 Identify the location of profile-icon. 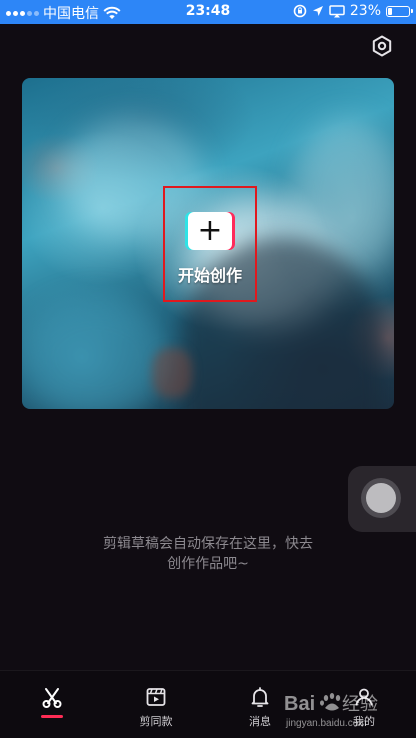
(364, 697).